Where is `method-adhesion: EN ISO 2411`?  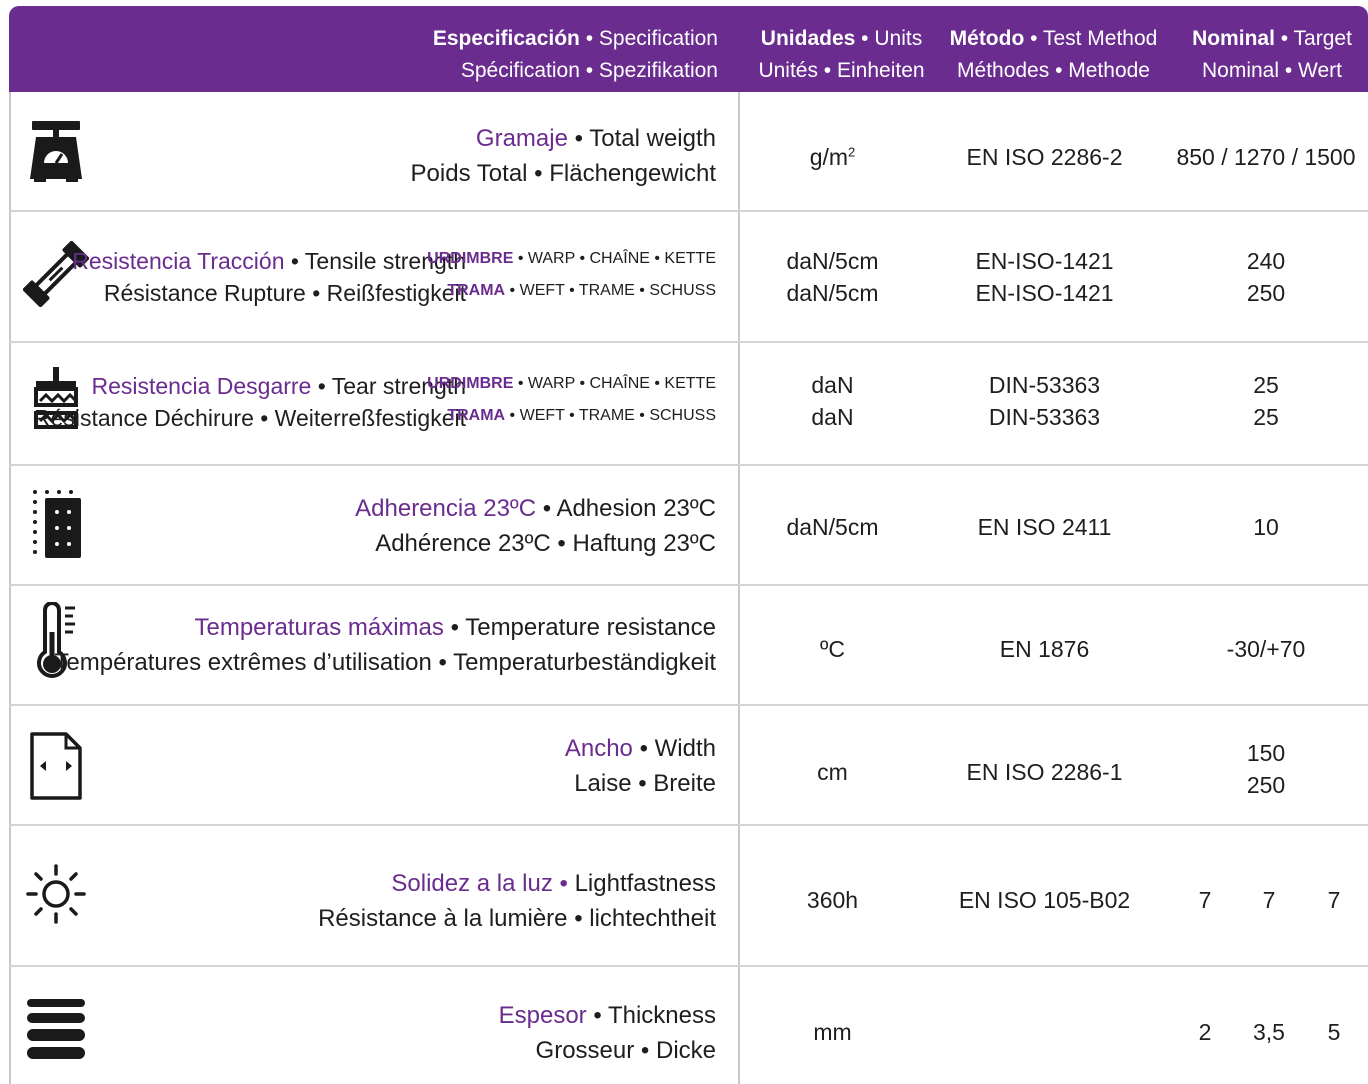
method-adhesion: EN ISO 2411 is located at coordinates (1044, 527).